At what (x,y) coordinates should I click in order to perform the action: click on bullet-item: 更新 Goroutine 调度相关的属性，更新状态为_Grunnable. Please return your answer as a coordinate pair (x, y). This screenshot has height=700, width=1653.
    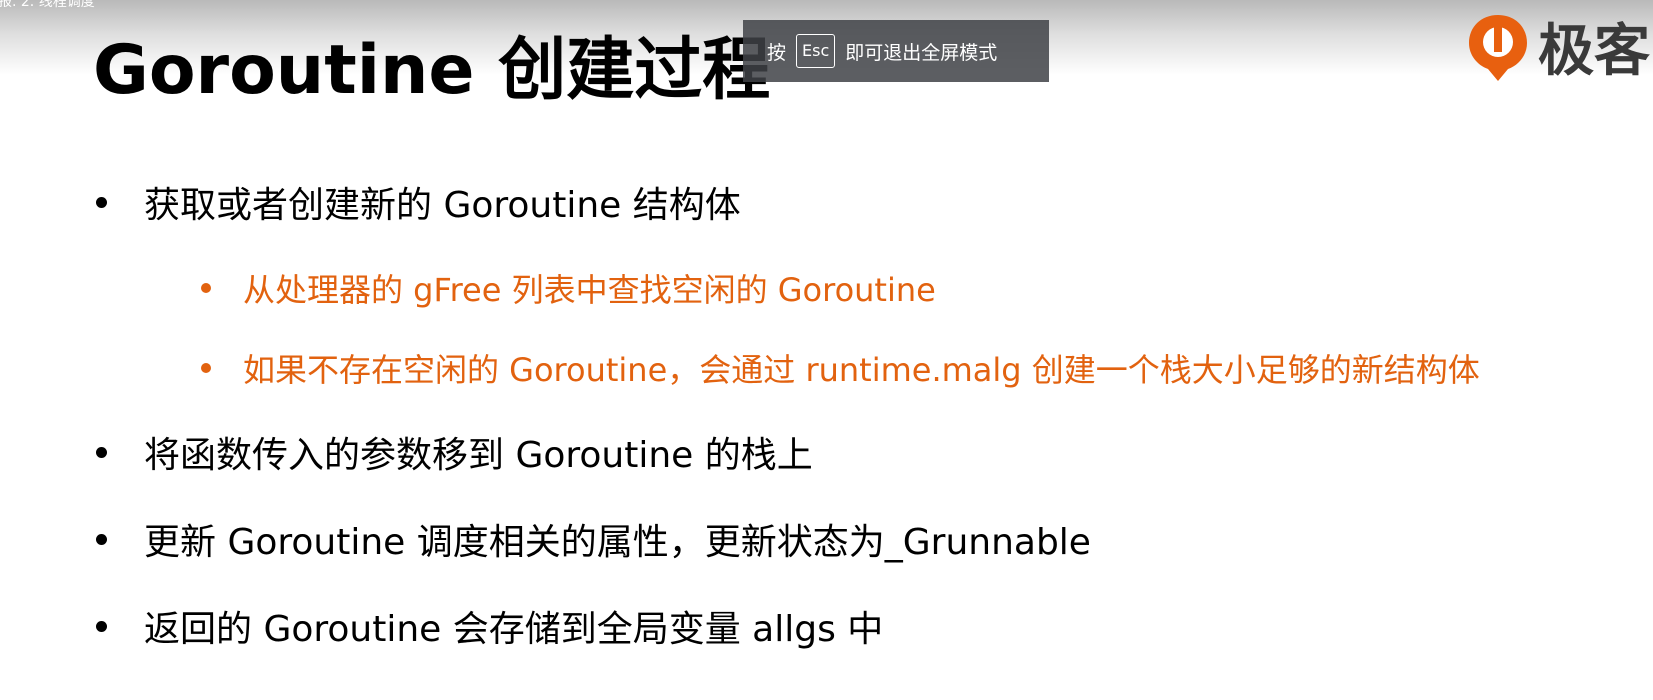
    Looking at the image, I should click on (593, 539).